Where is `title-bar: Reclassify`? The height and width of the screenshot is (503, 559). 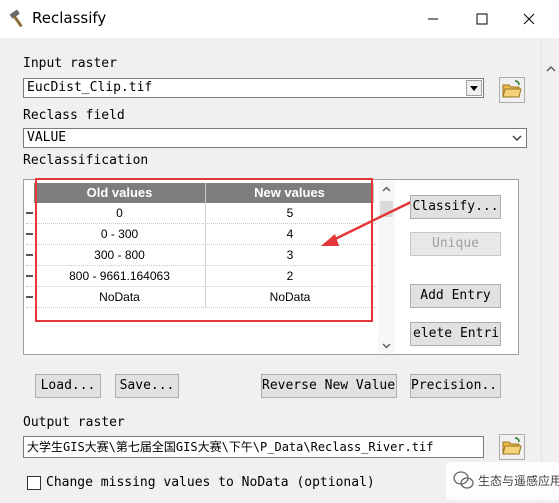
title-bar: Reclassify is located at coordinates (279, 19).